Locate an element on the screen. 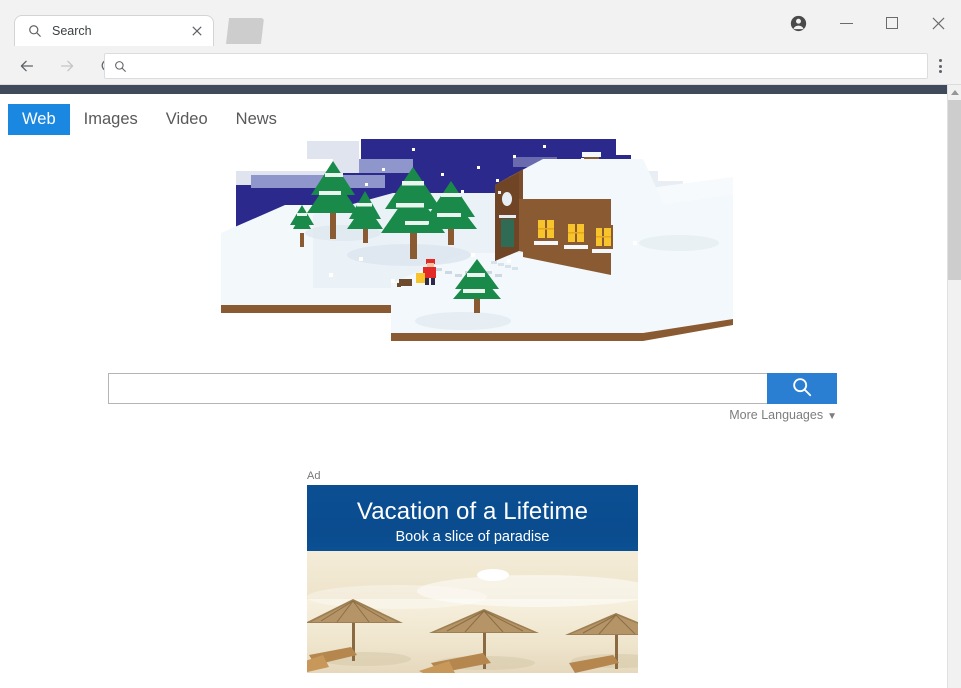 Image resolution: width=961 pixels, height=688 pixels. minimize-icon is located at coordinates (846, 23).